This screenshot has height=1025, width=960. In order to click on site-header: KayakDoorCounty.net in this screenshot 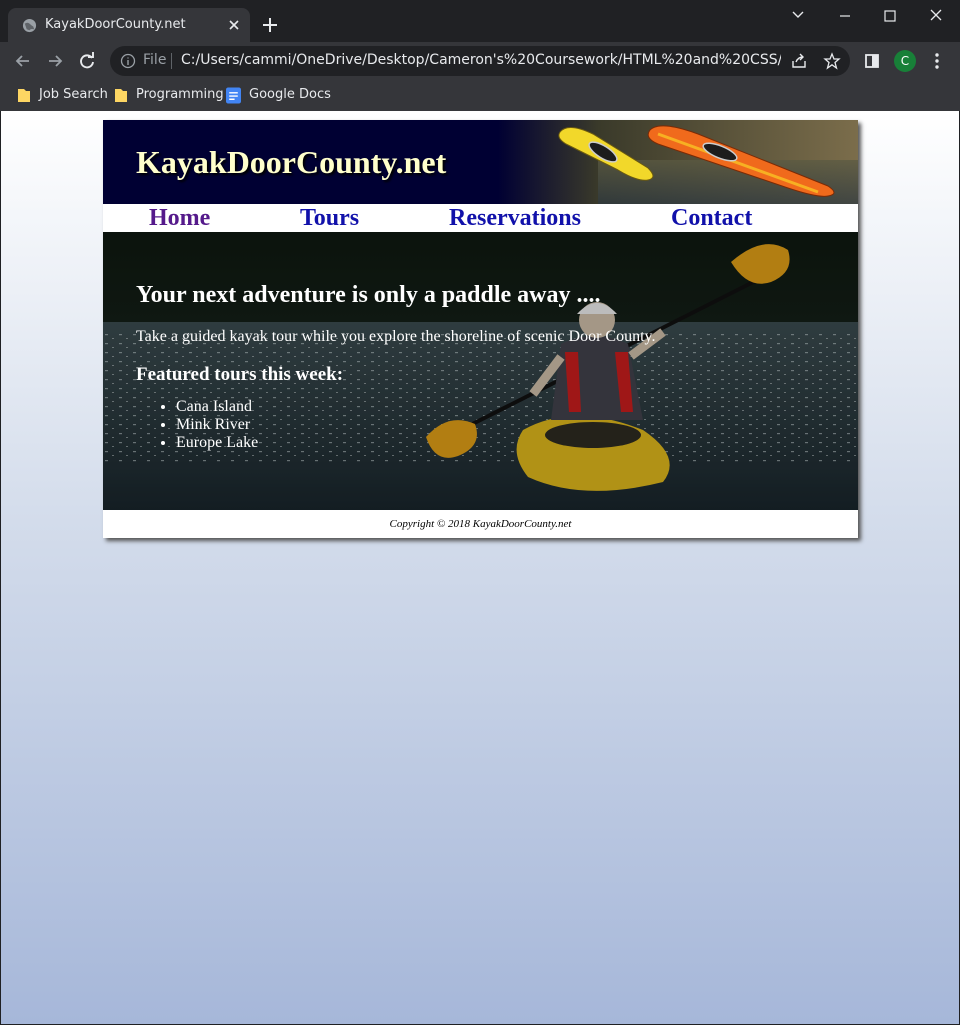, I will do `click(480, 162)`.